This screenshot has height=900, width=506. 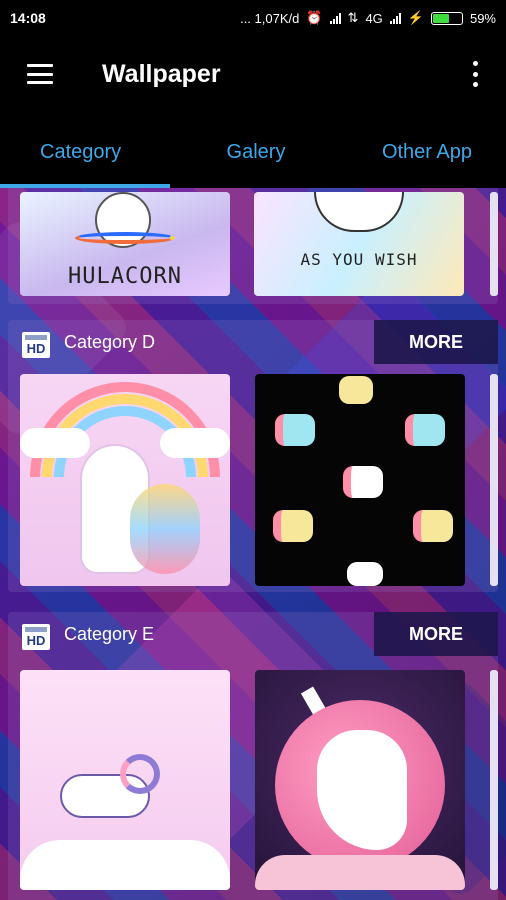 What do you see at coordinates (360, 780) in the screenshot?
I see `wallpaper-thumb-unicorn-head` at bounding box center [360, 780].